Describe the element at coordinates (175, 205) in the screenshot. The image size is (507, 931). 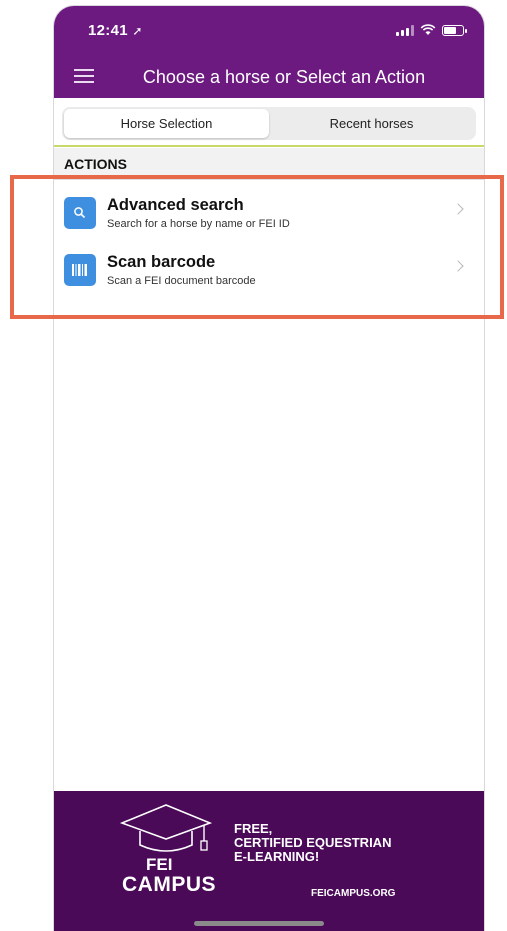
I see `item-title: Advanced search` at that location.